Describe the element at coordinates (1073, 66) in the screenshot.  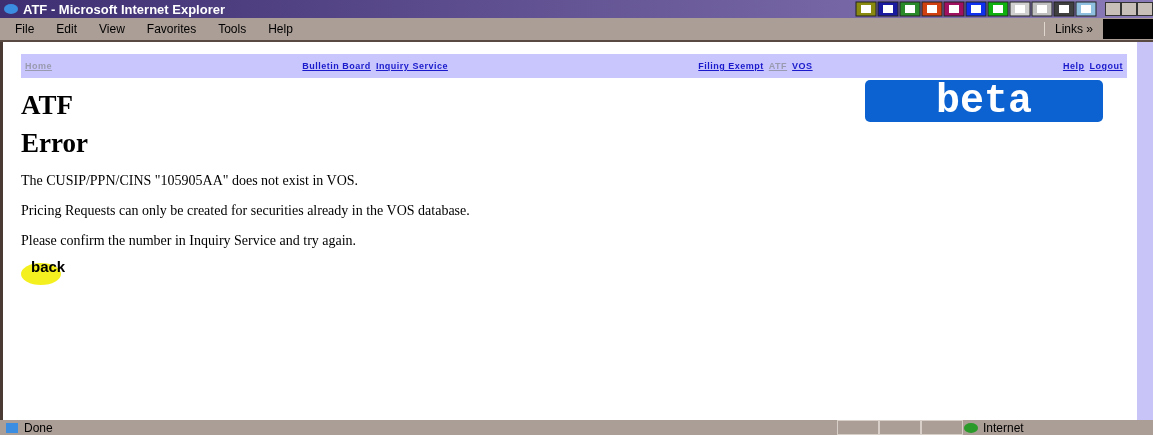
I see `nav-link: Help` at that location.